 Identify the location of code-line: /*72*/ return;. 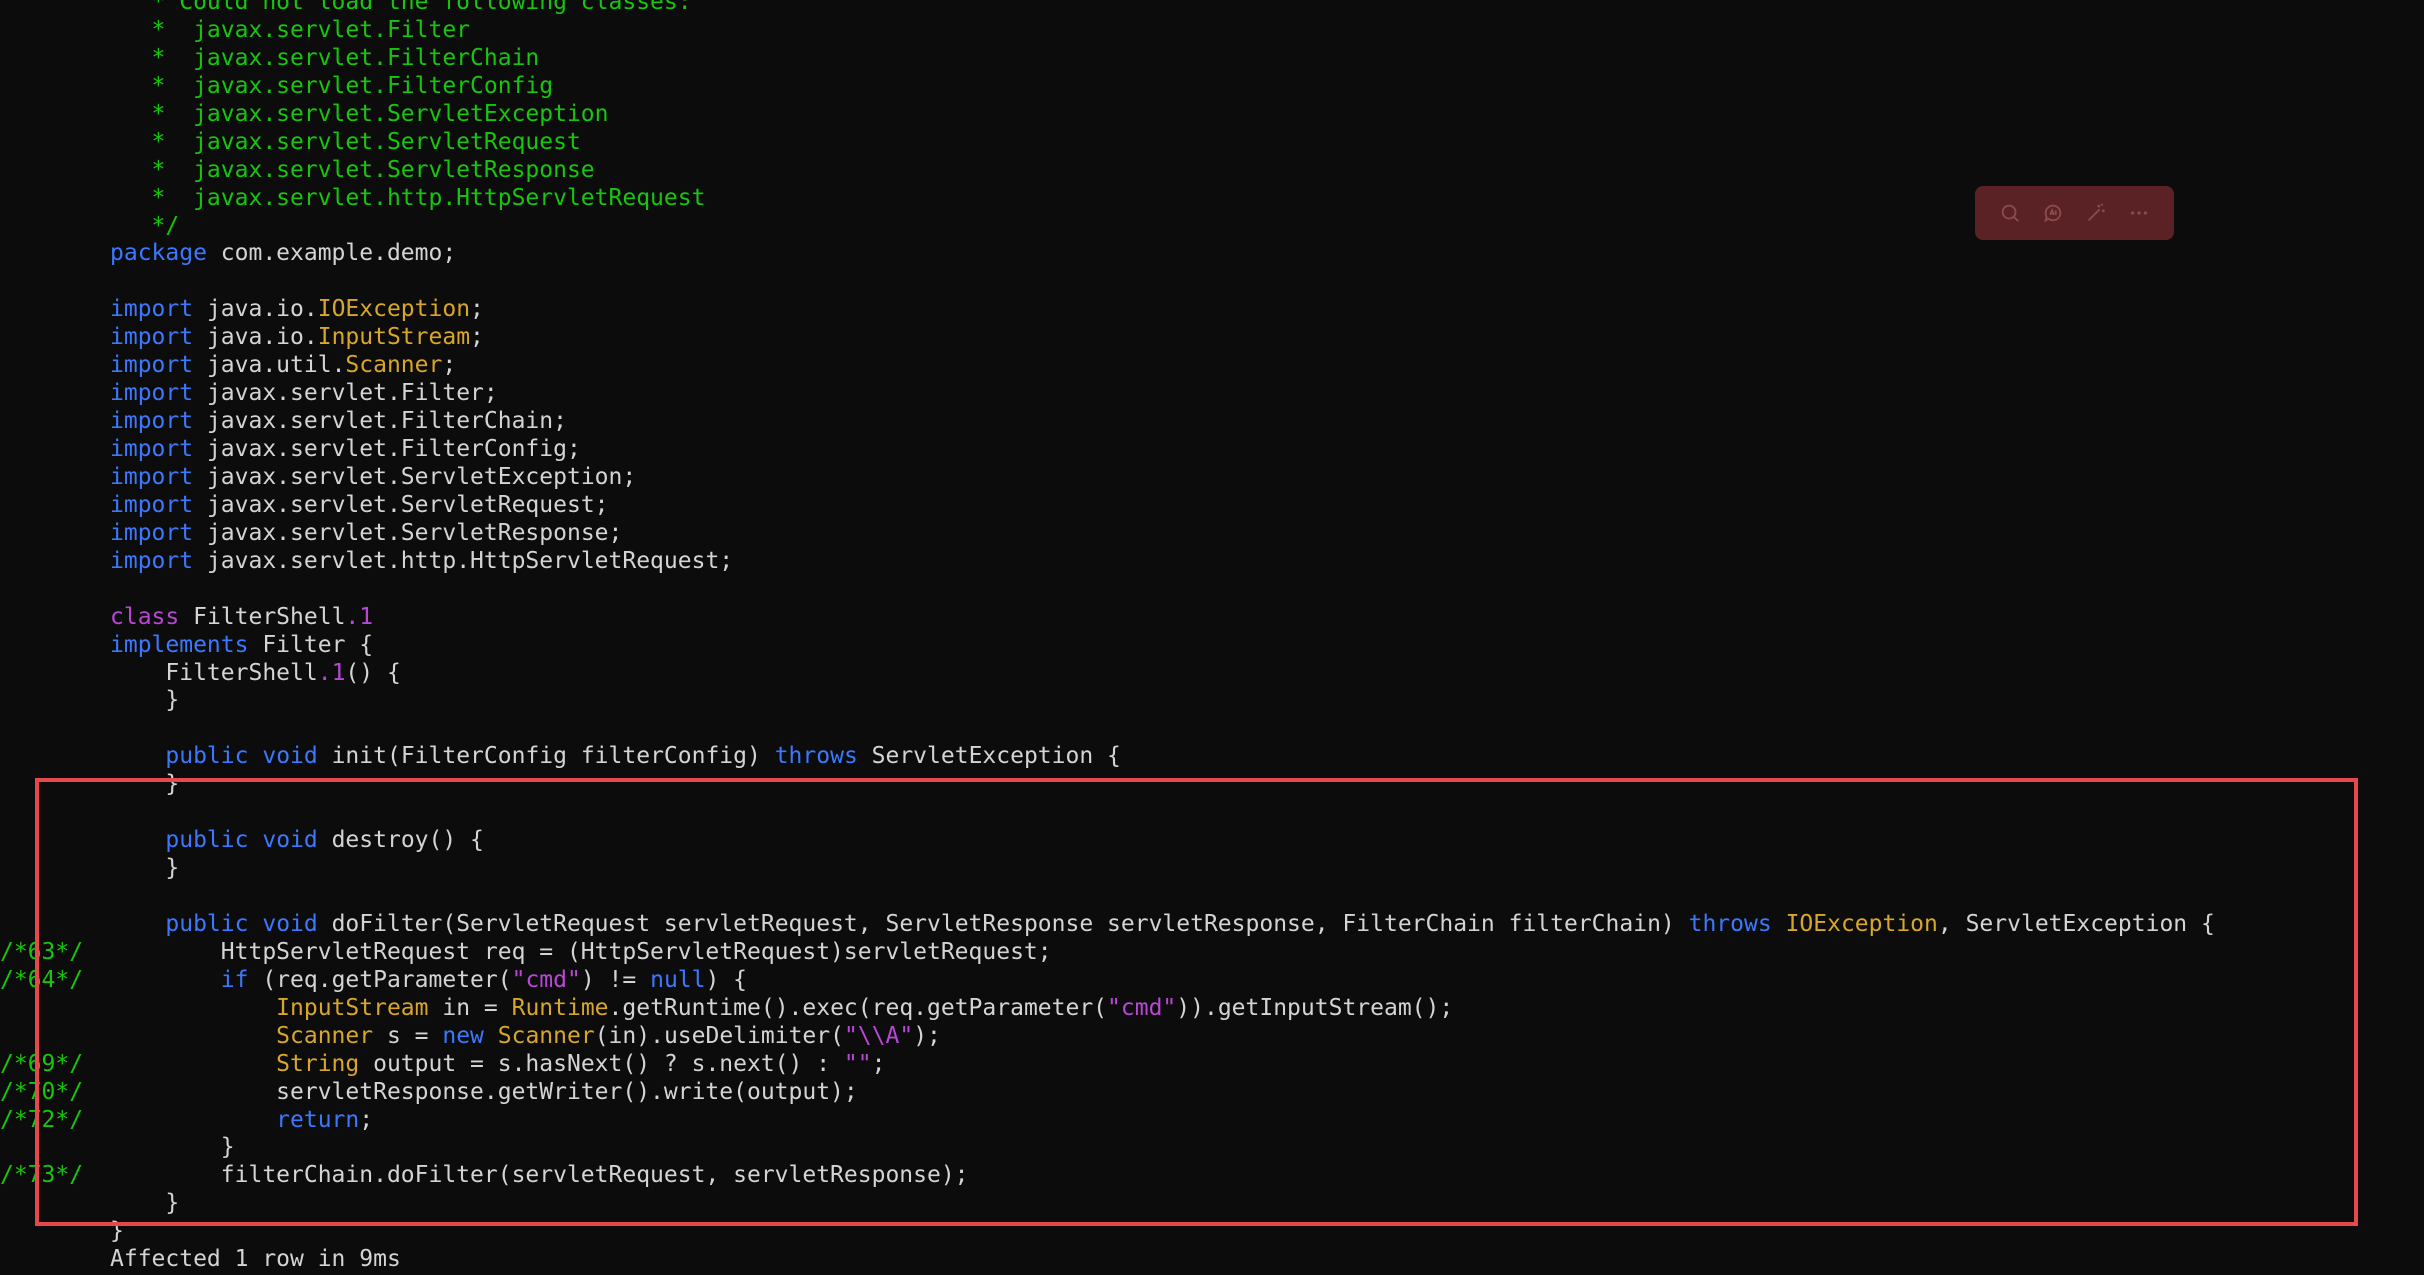
(1107, 1121).